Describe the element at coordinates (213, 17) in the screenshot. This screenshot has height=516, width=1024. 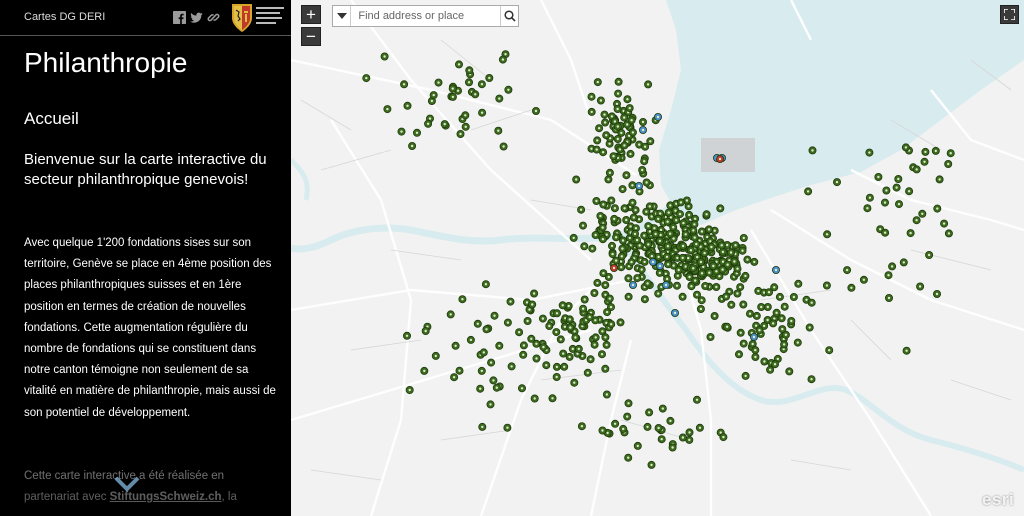
I see `link-icon` at that location.